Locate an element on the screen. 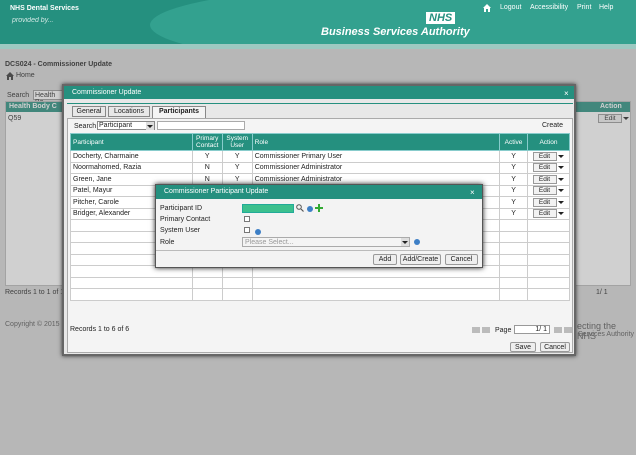 This screenshot has width=636, height=455. first-page-icon is located at coordinates (476, 330).